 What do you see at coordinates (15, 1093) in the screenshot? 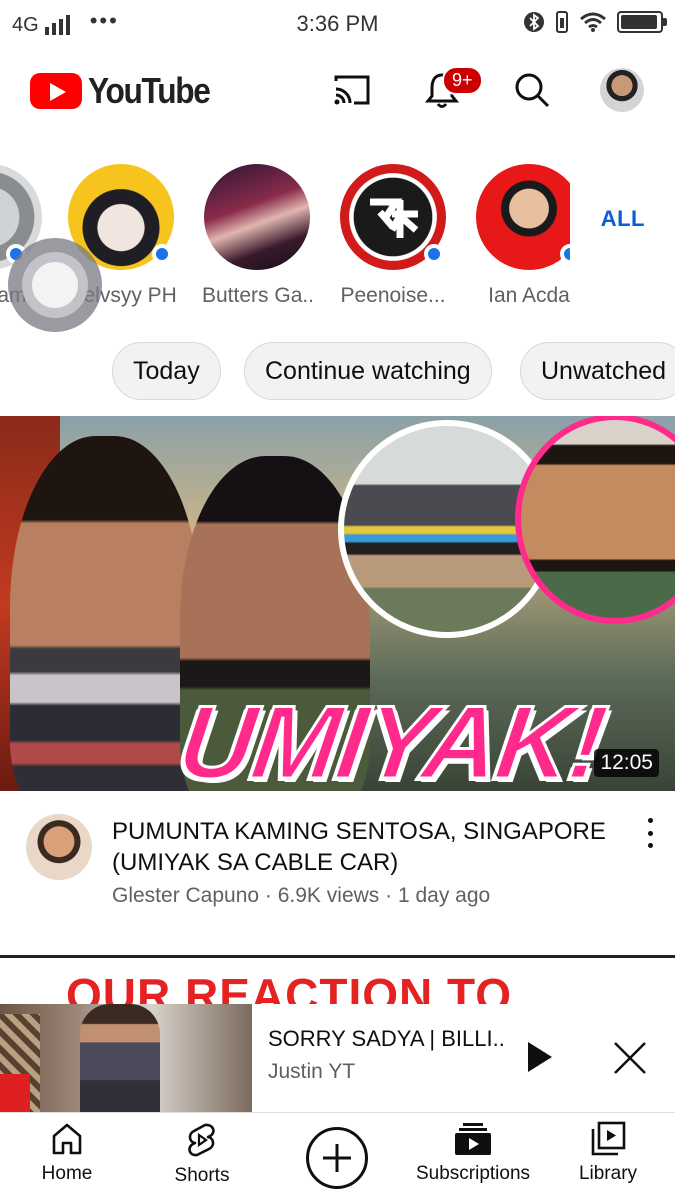
I see `thumb-bag` at bounding box center [15, 1093].